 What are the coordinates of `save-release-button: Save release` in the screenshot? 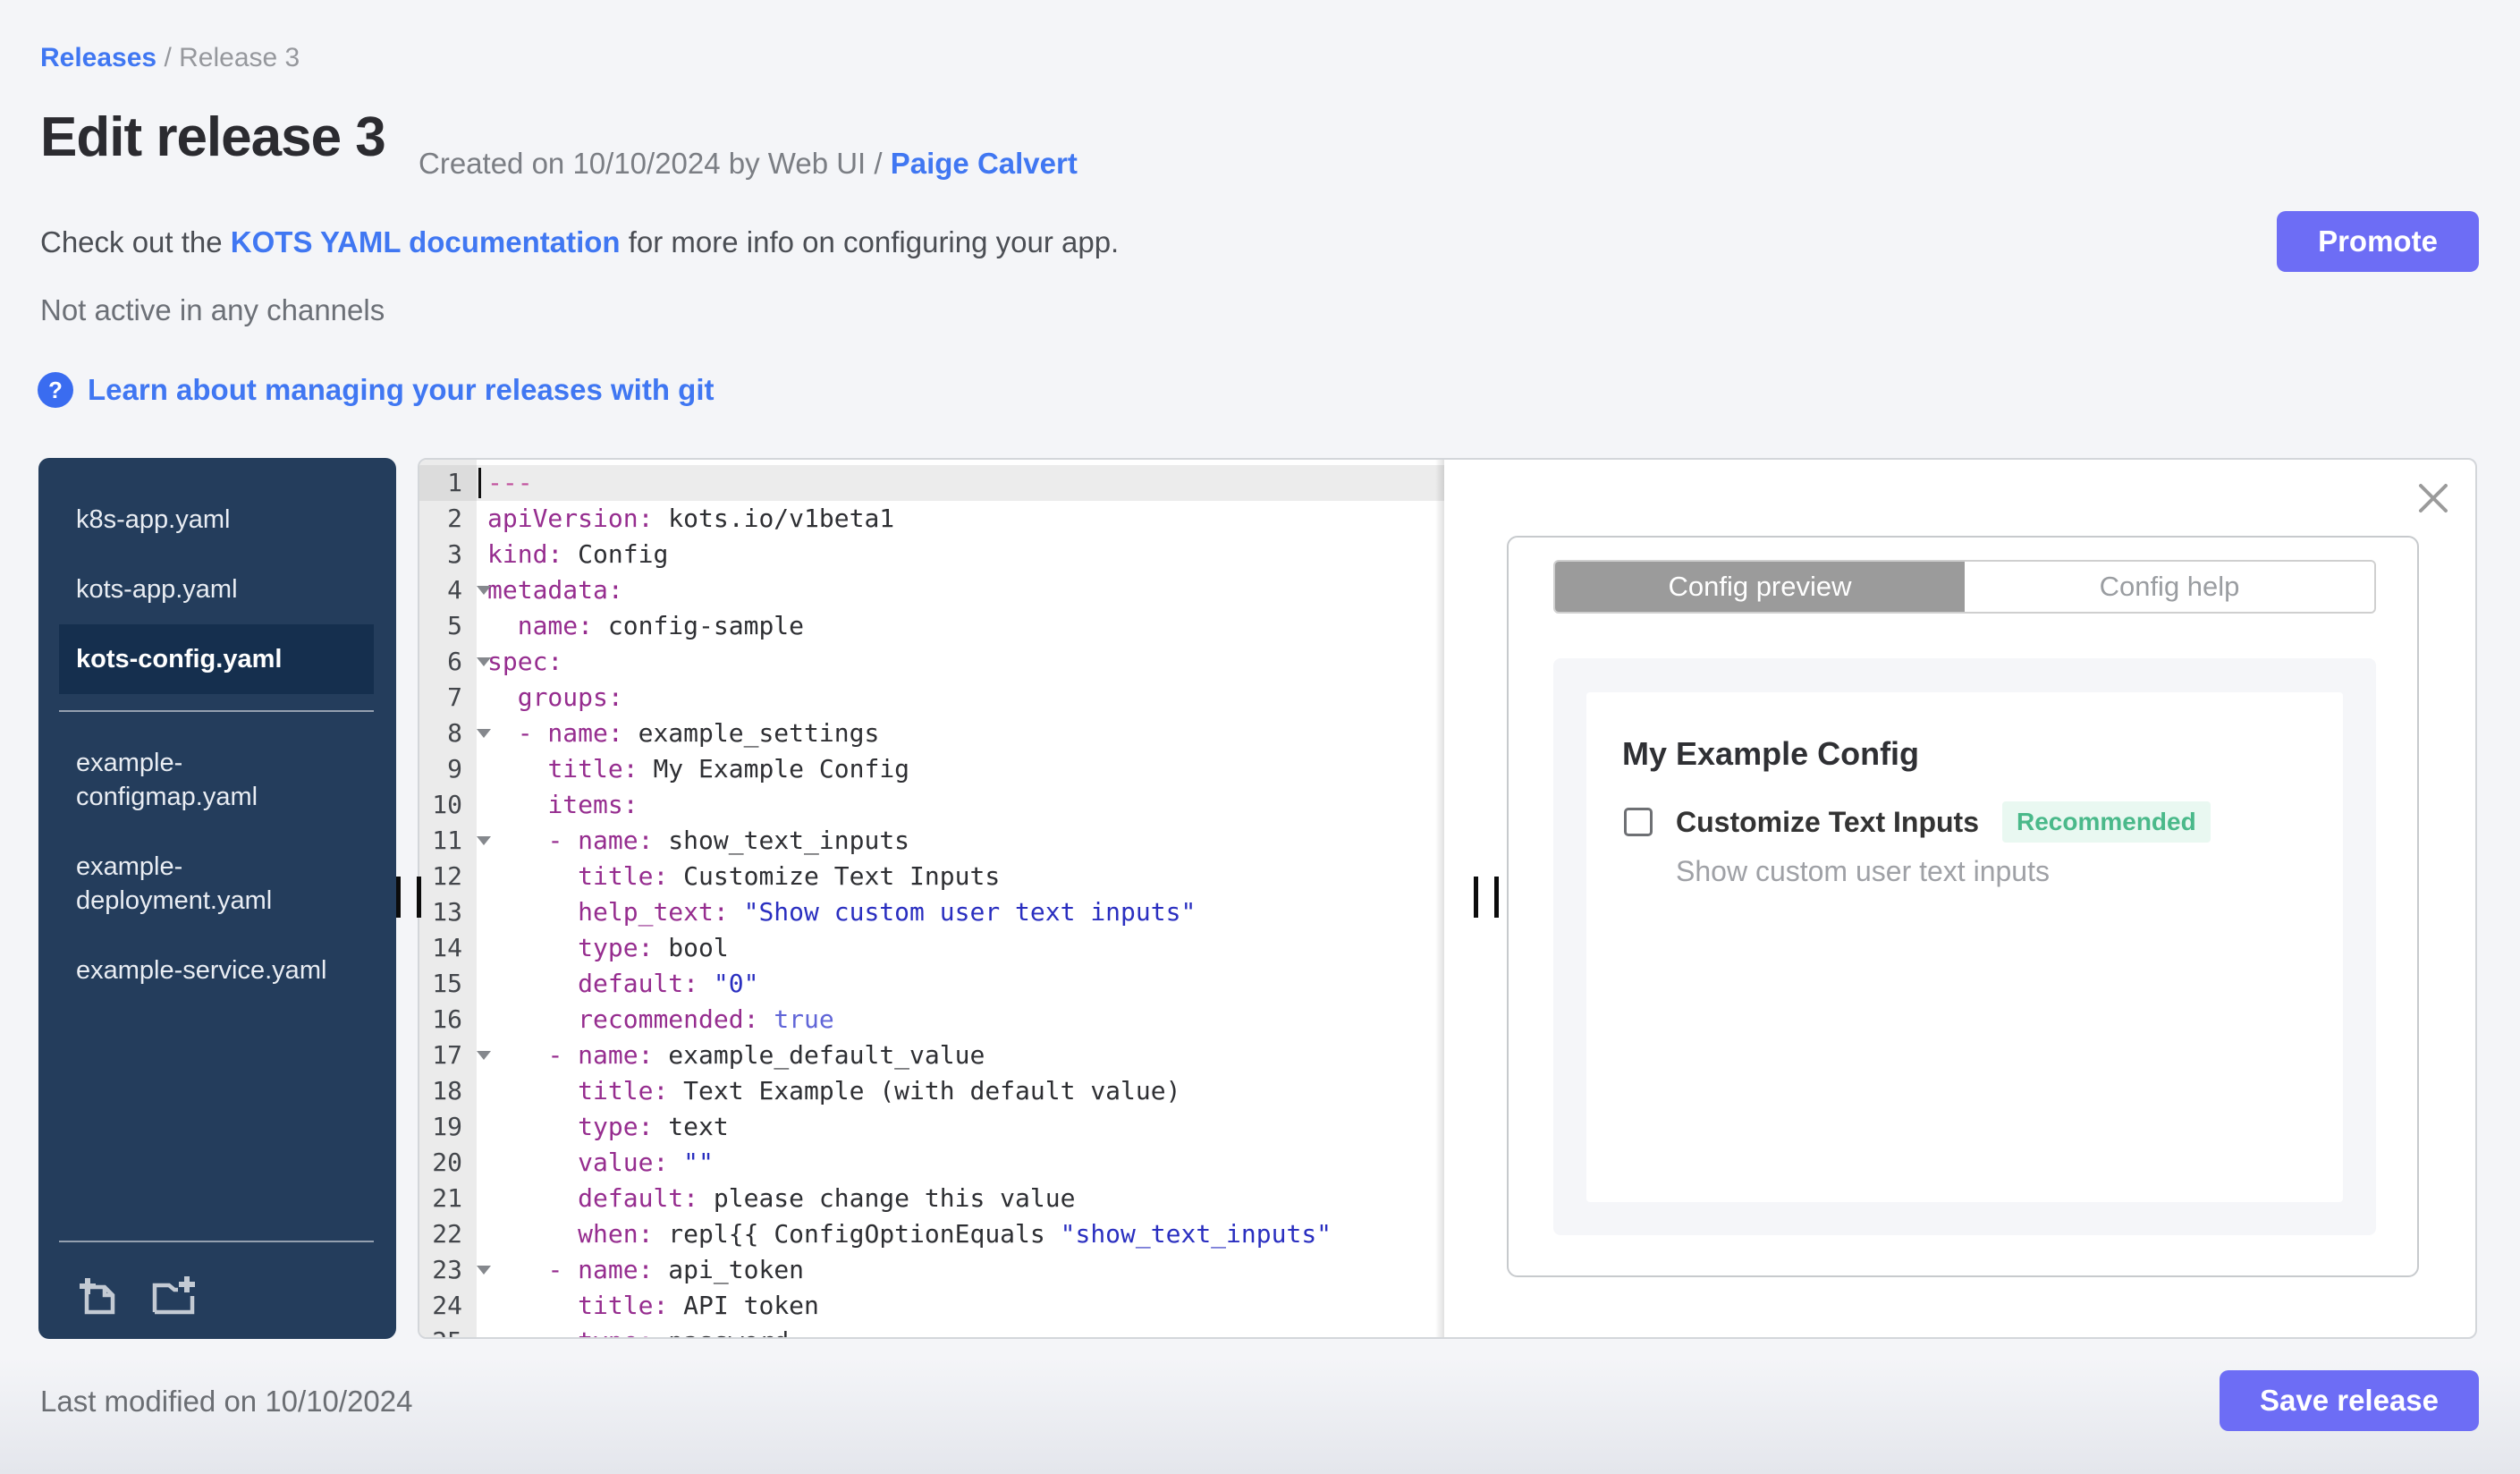 It's located at (2349, 1400).